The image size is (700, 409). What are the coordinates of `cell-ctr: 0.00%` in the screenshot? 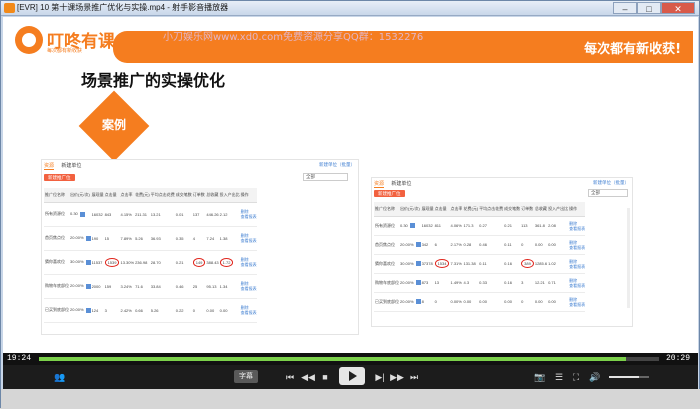 It's located at (456, 302).